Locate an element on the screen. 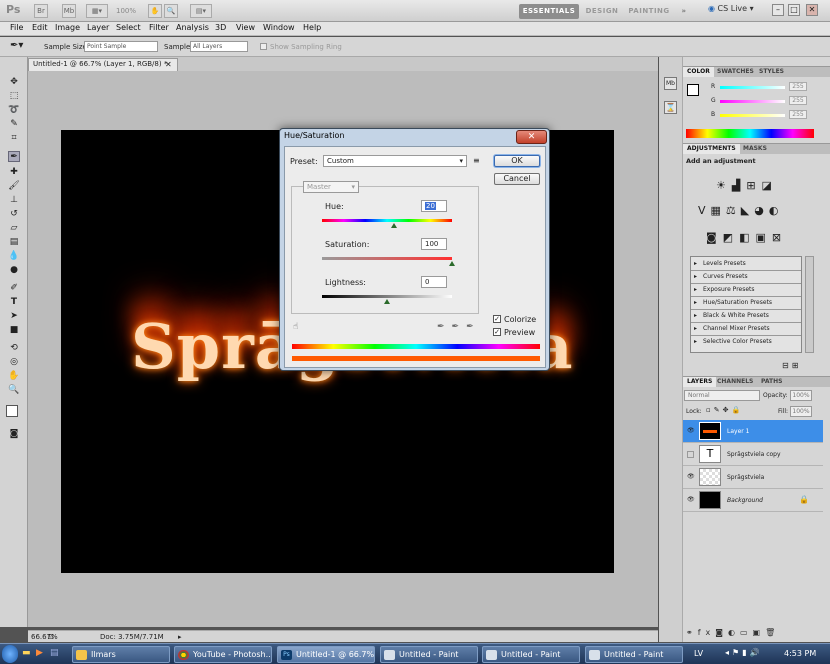 The image size is (830, 664). quick-selection-tool-icon: ✎ is located at coordinates (14, 124).